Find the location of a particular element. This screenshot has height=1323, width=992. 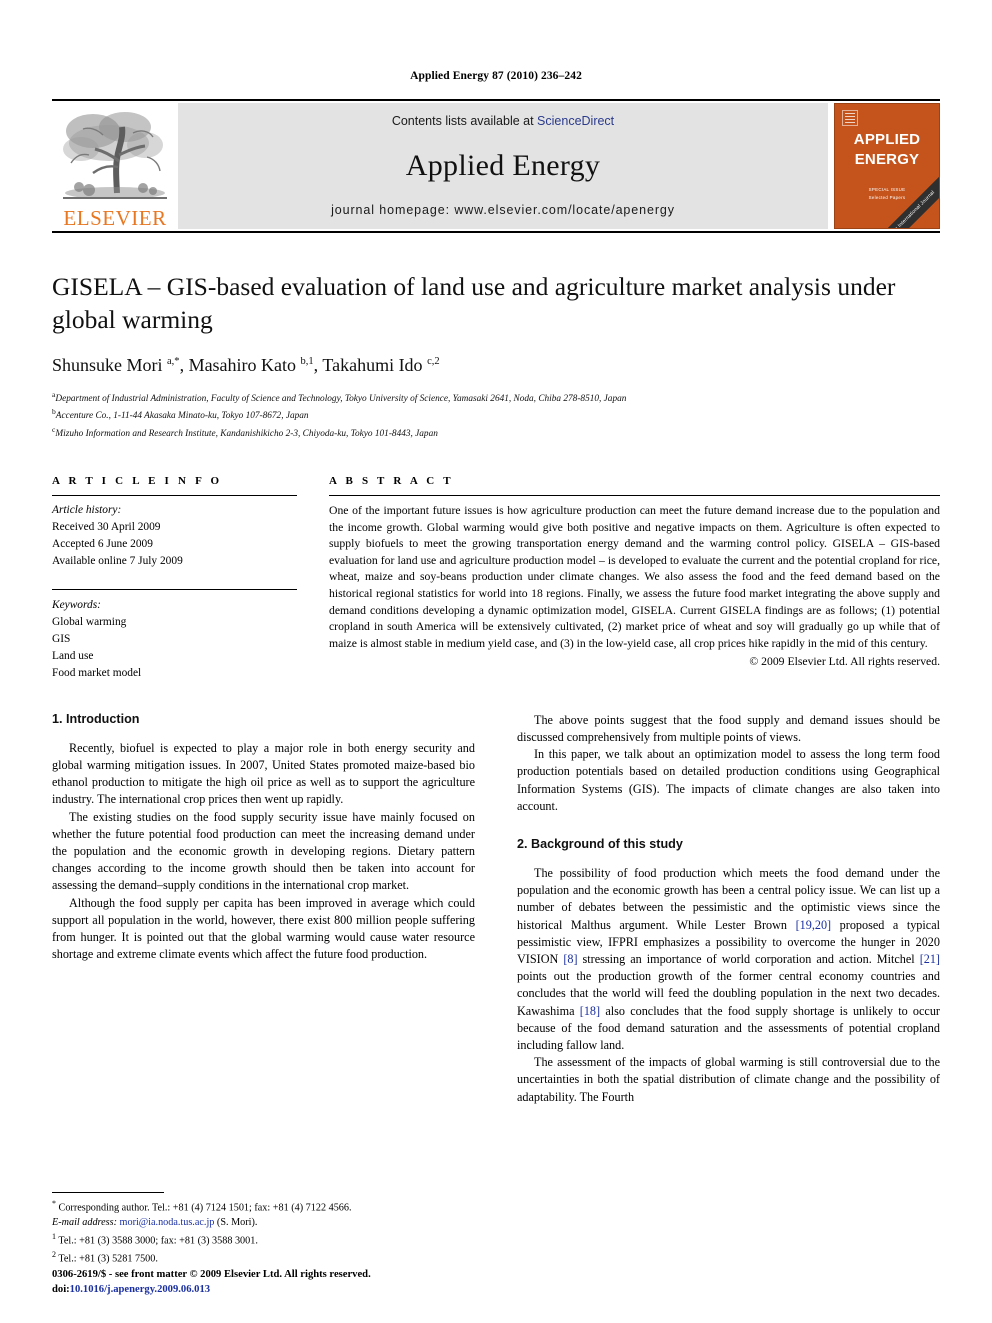

article-history-label: Article history: is located at coordinates (87, 509).